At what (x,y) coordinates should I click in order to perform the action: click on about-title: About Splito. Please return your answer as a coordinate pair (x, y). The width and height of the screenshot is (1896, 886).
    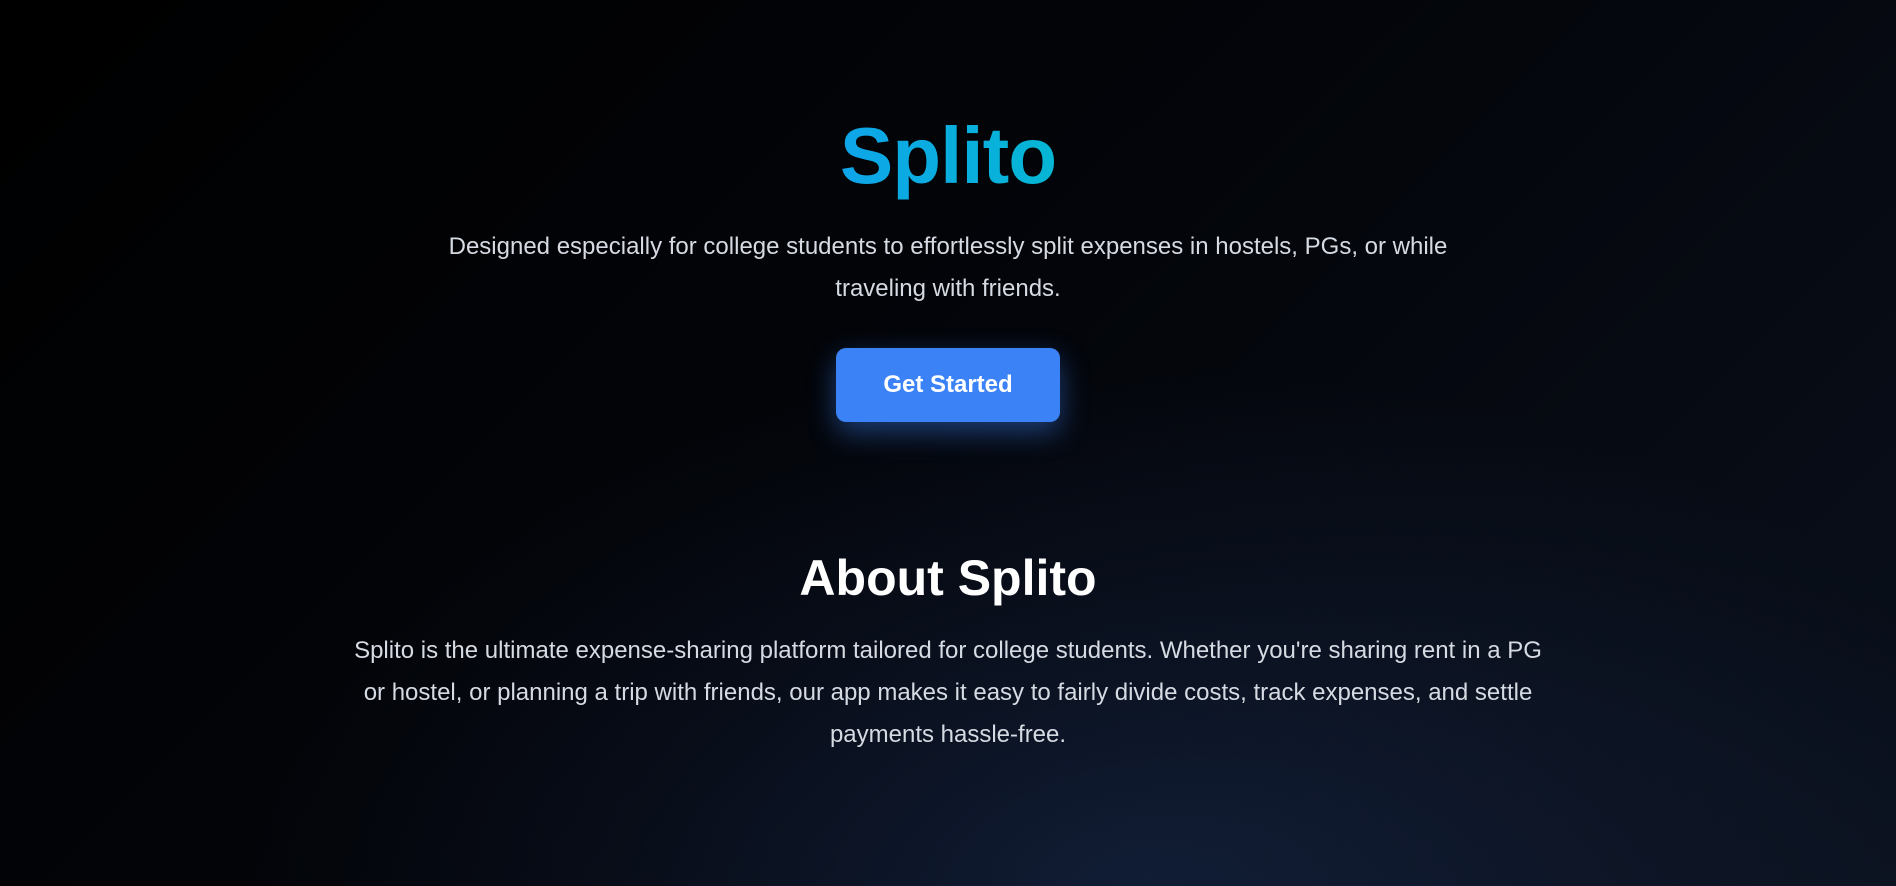
    Looking at the image, I should click on (948, 578).